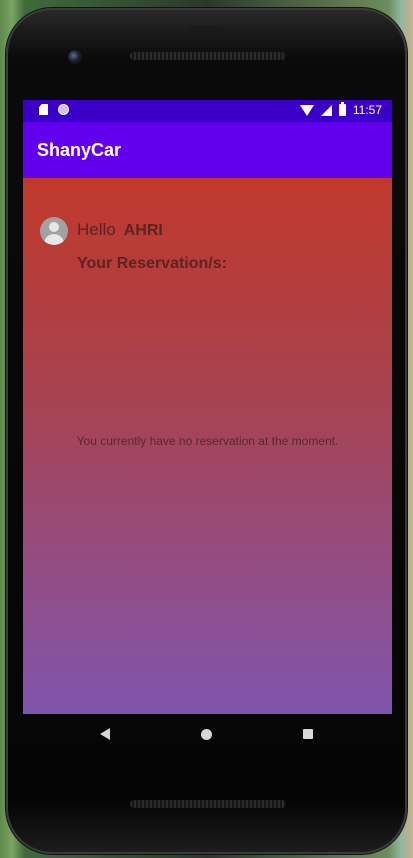 This screenshot has height=858, width=413. What do you see at coordinates (152, 263) in the screenshot?
I see `reservations-heading: Your Reservation/s:` at bounding box center [152, 263].